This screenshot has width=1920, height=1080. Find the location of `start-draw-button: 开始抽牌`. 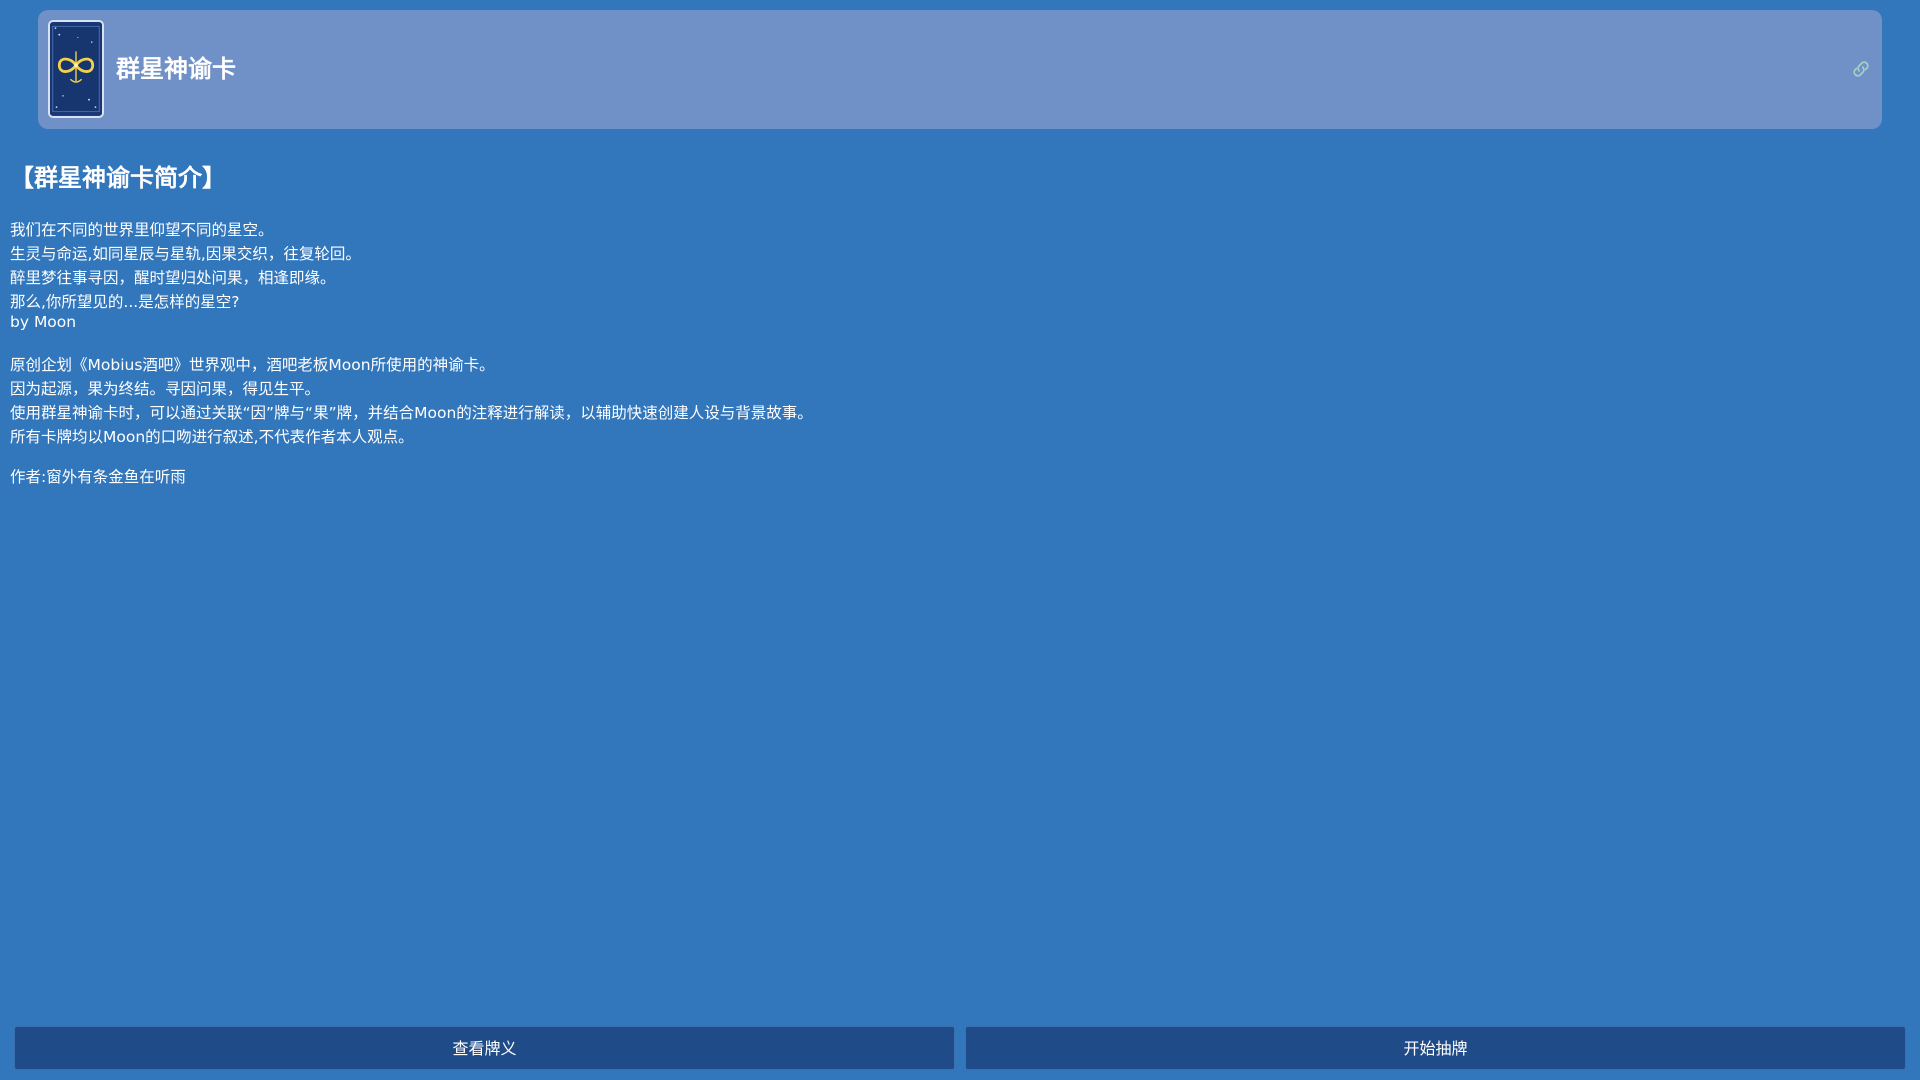

start-draw-button: 开始抽牌 is located at coordinates (1435, 1048).